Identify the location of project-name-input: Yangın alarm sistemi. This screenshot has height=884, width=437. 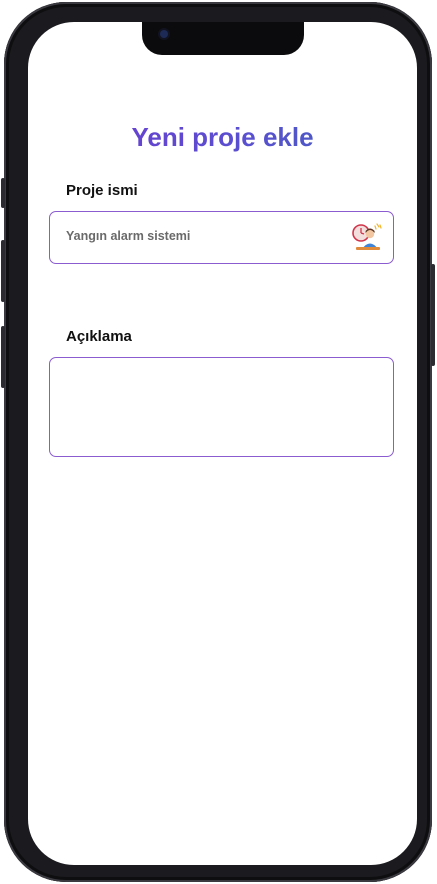
(221, 237).